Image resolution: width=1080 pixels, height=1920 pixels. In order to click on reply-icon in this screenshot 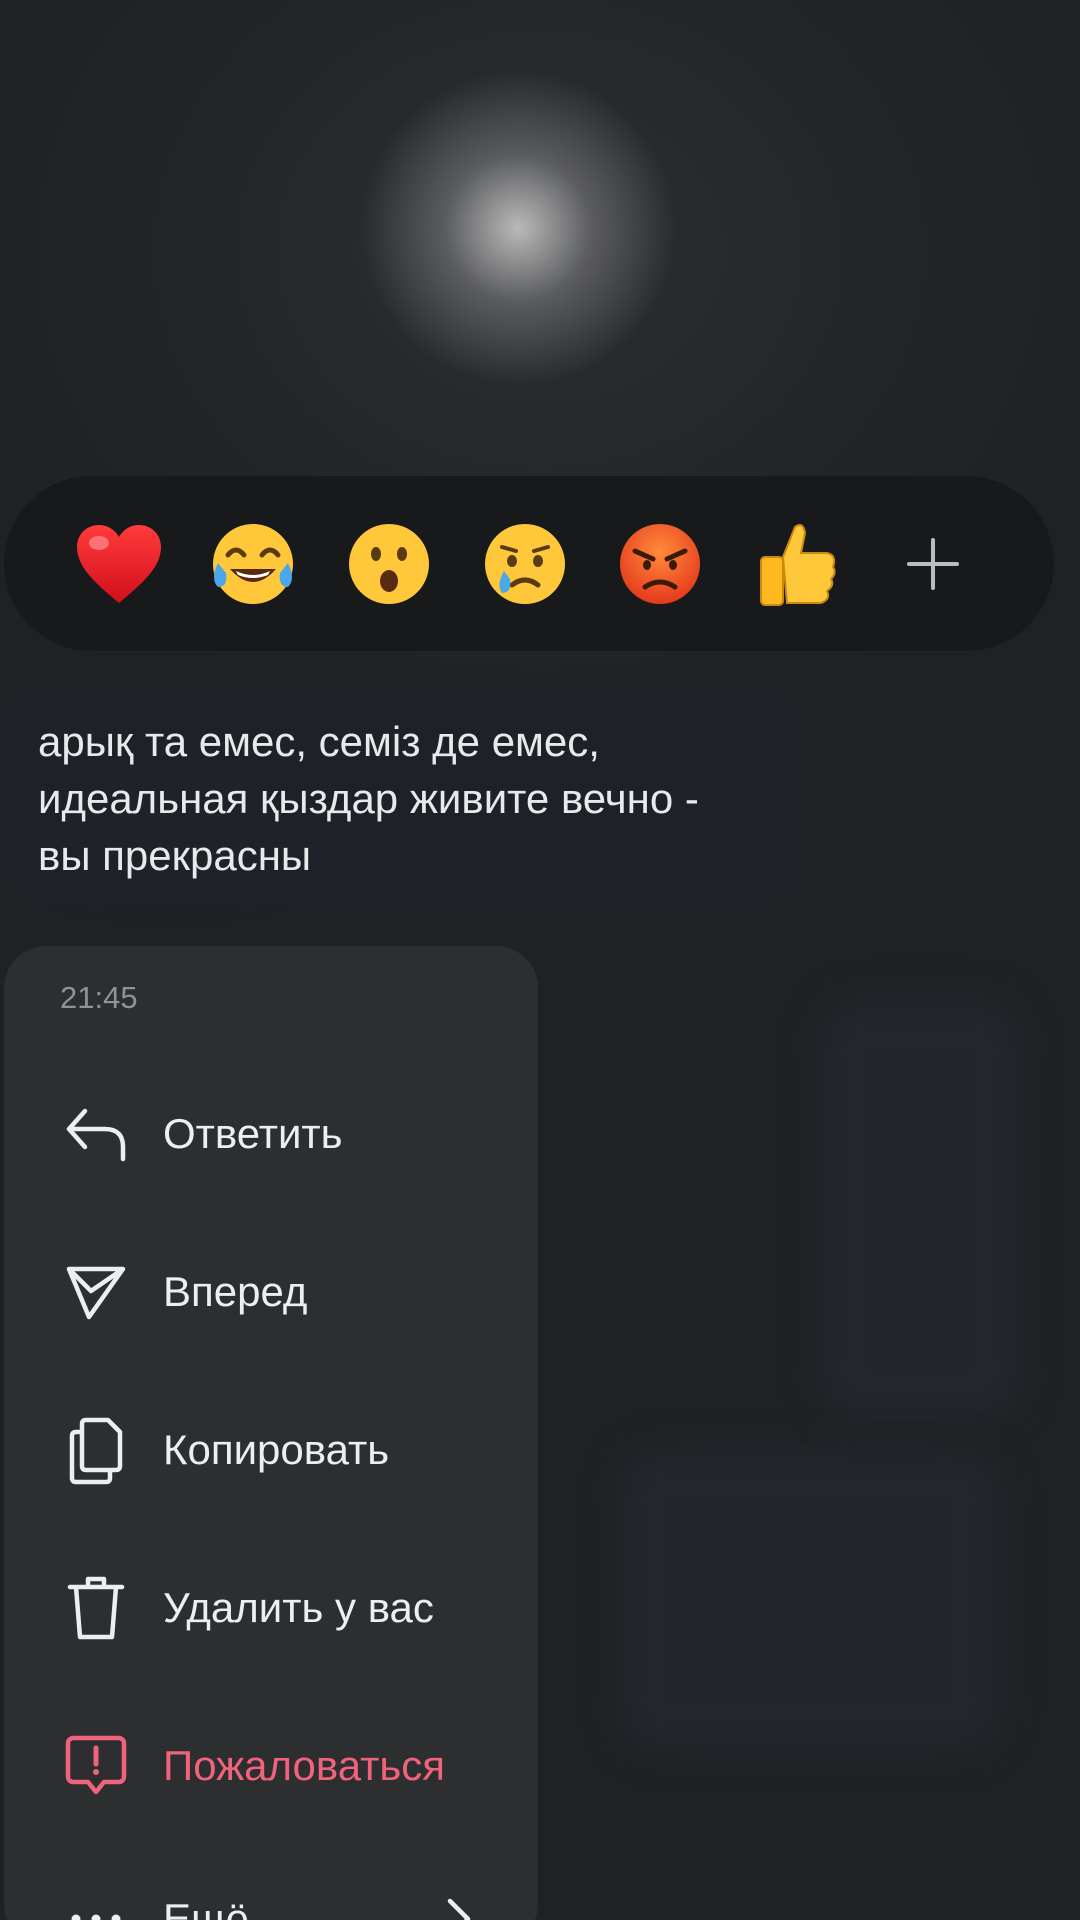, I will do `click(96, 1134)`.